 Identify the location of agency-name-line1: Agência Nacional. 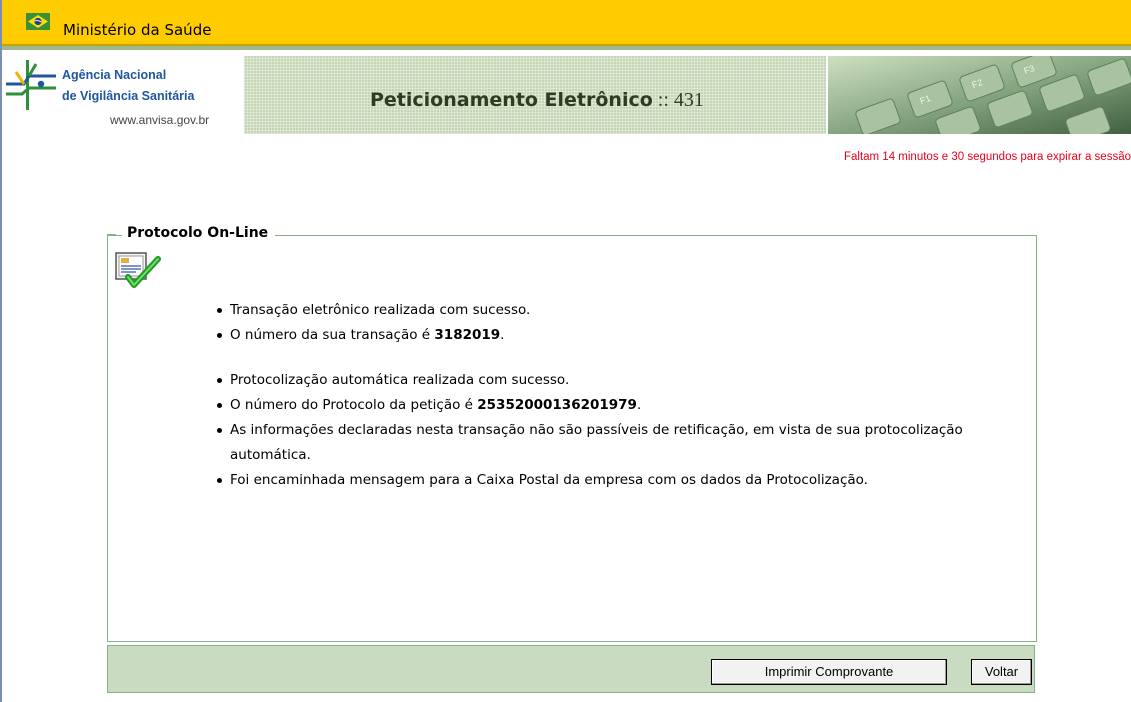
(114, 75).